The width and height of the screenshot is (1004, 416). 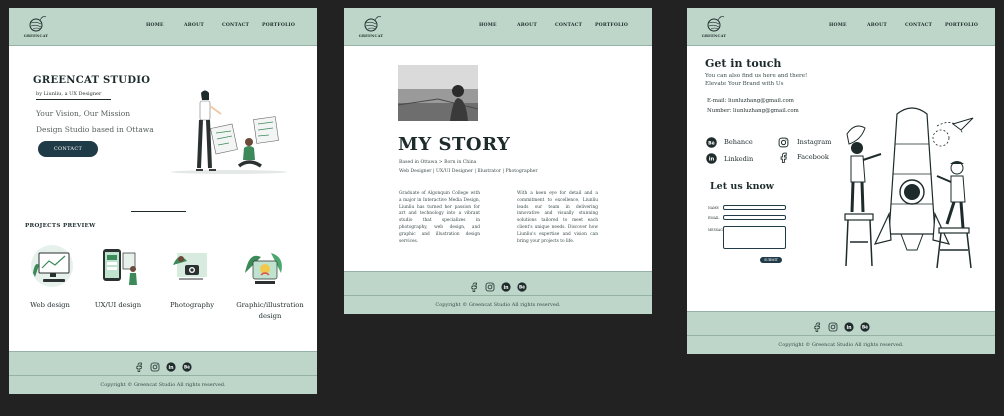 What do you see at coordinates (738, 159) in the screenshot?
I see `social-linkedin: Linkedin` at bounding box center [738, 159].